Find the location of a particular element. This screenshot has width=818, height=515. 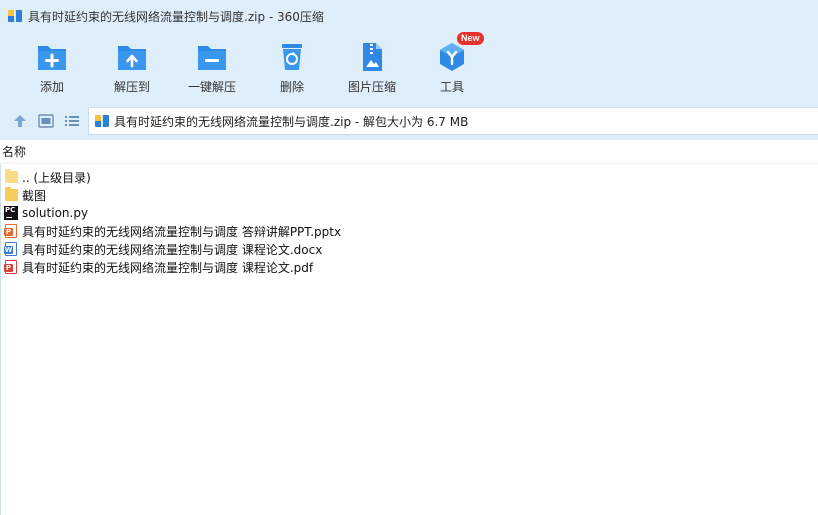

image-compress-label: 图片压缩 is located at coordinates (371, 87).